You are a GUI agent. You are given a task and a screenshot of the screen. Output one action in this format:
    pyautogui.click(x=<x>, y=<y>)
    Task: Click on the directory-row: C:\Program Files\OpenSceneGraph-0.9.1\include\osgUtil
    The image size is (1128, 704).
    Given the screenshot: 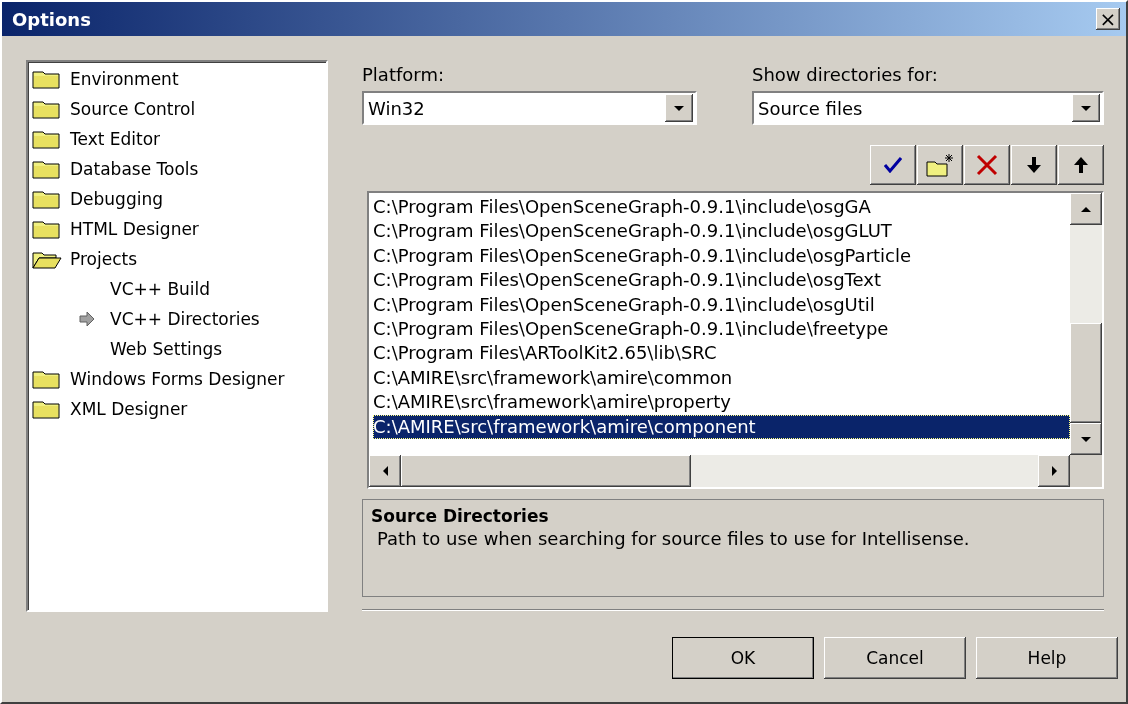 What is the action you would take?
    pyautogui.click(x=721, y=304)
    